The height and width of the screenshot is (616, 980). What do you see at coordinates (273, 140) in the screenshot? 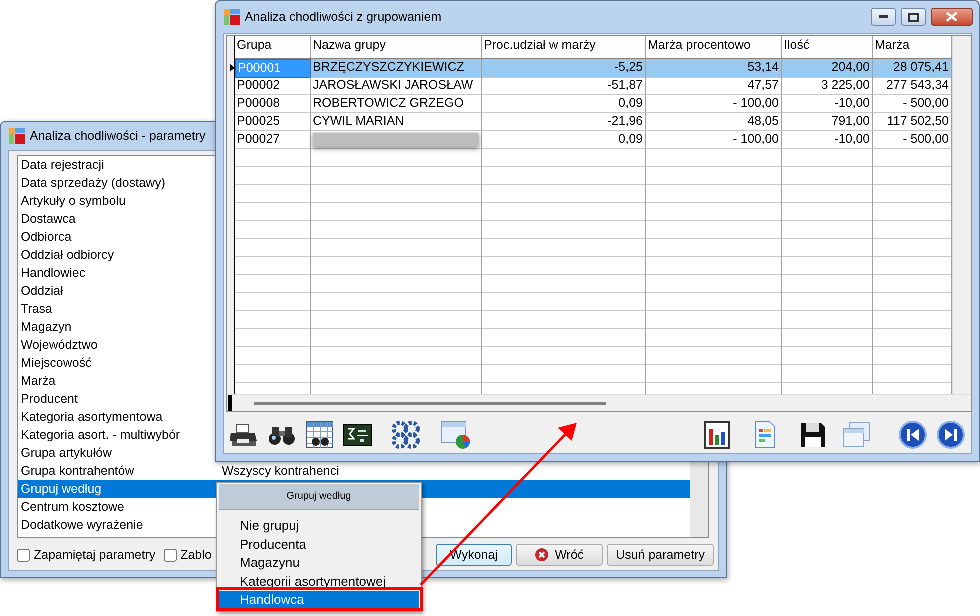
I see `table-cell: P00027` at bounding box center [273, 140].